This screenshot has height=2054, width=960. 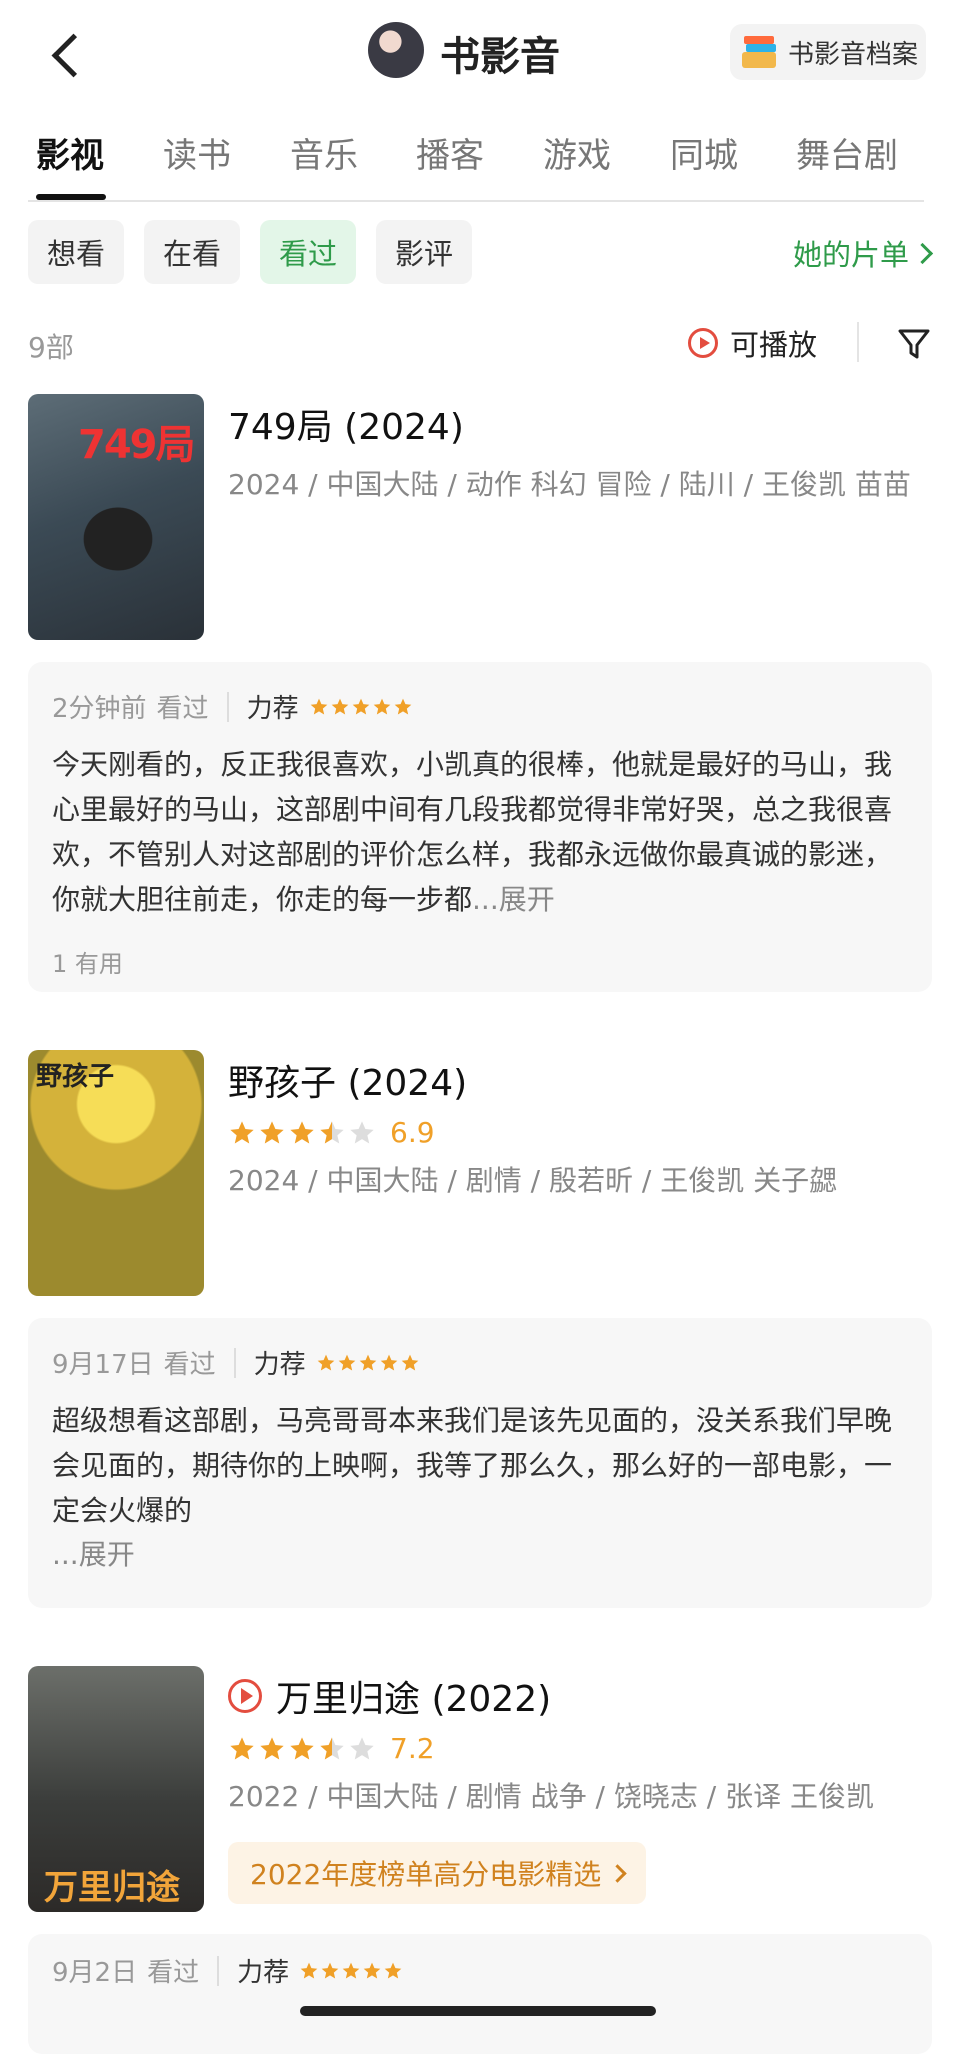 What do you see at coordinates (412, 1132) in the screenshot?
I see `rating-score: 6.9` at bounding box center [412, 1132].